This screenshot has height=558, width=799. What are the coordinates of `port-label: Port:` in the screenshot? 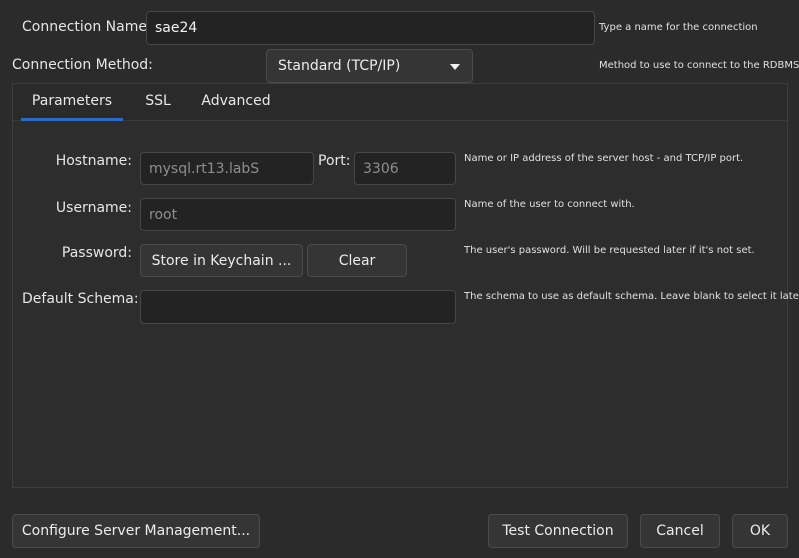 It's located at (334, 161).